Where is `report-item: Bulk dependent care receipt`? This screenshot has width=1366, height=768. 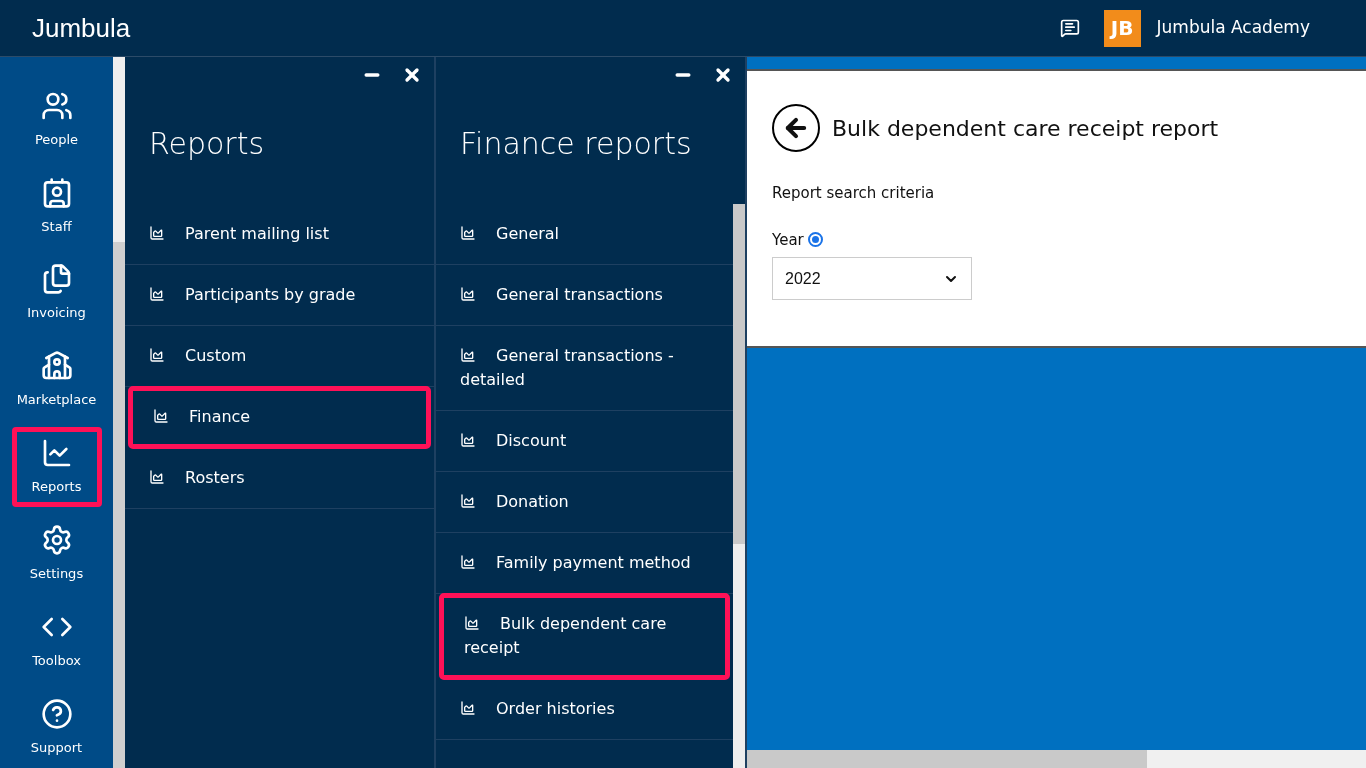
report-item: Bulk dependent care receipt is located at coordinates (584, 636).